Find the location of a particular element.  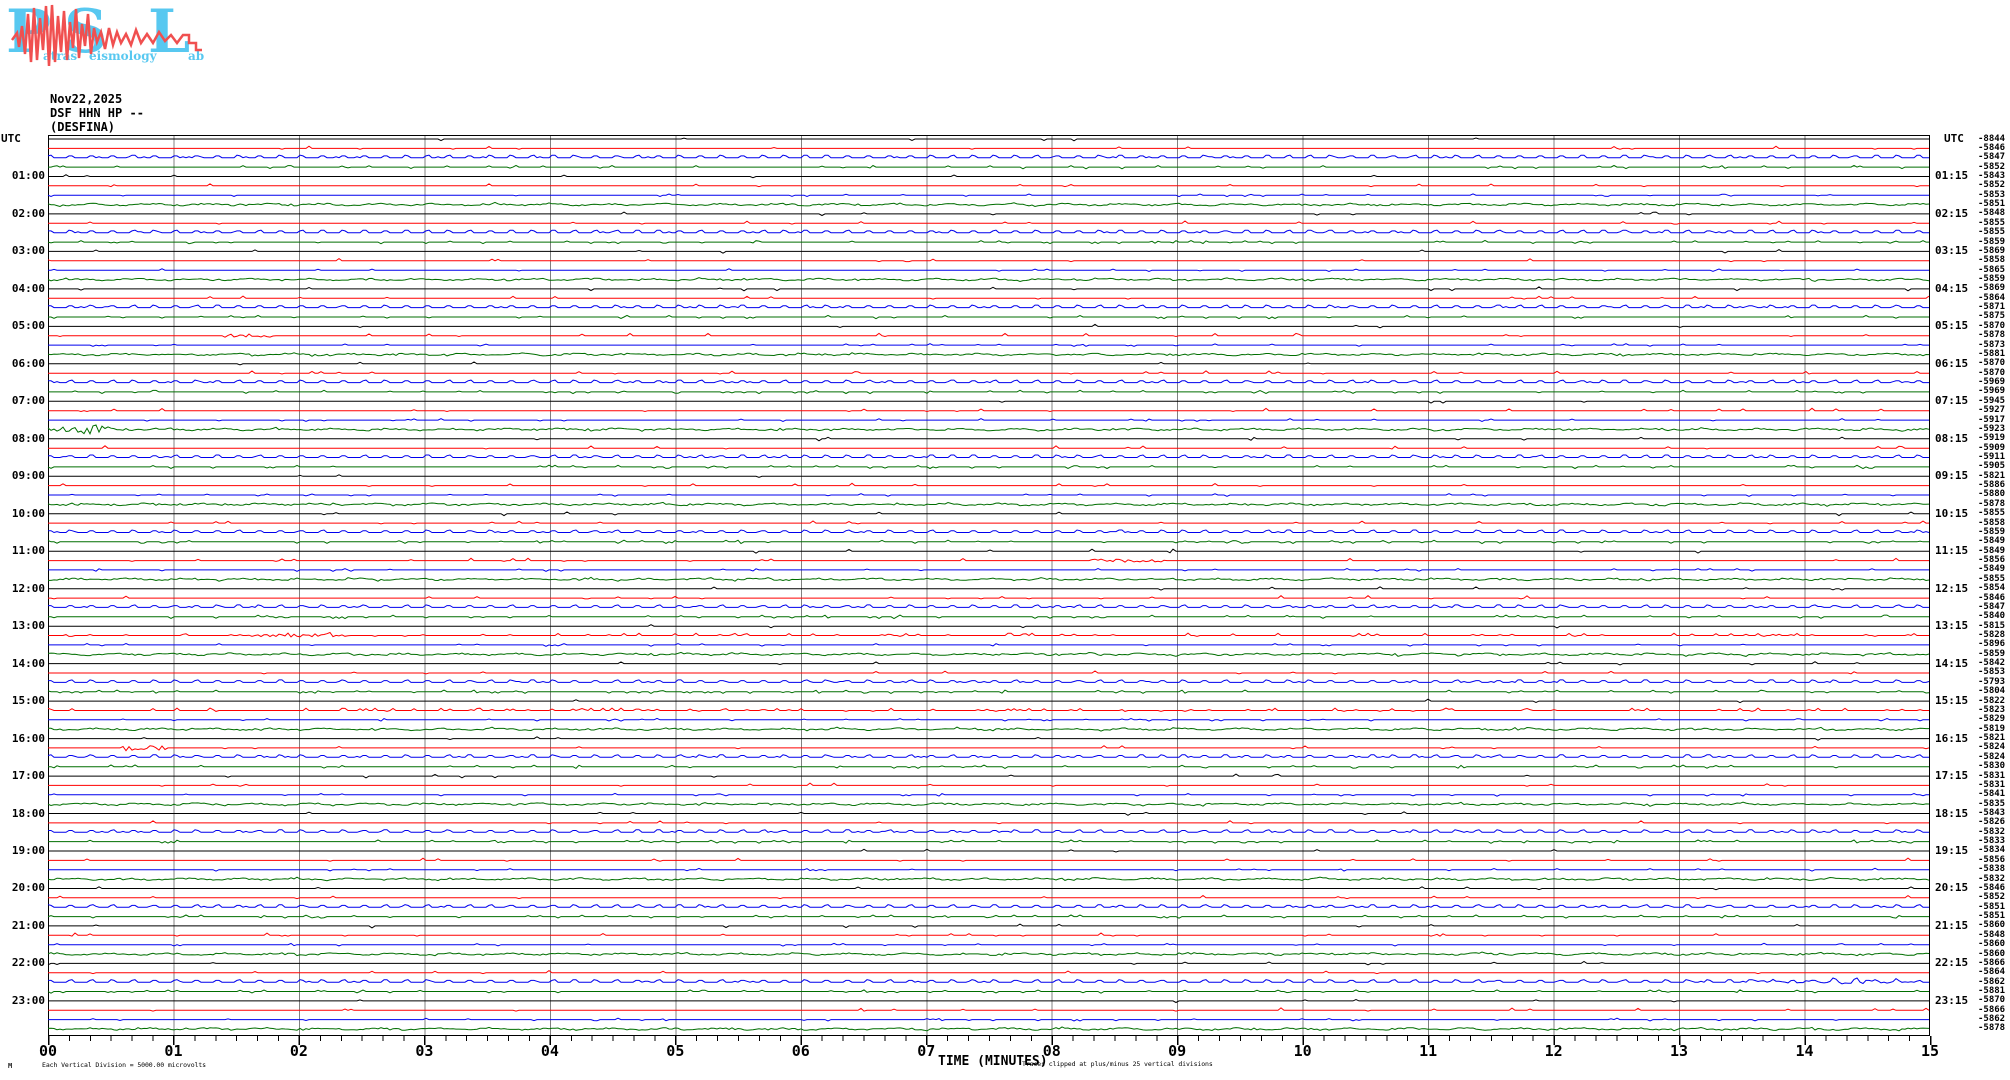

trace-03:45 is located at coordinates (988, 280).